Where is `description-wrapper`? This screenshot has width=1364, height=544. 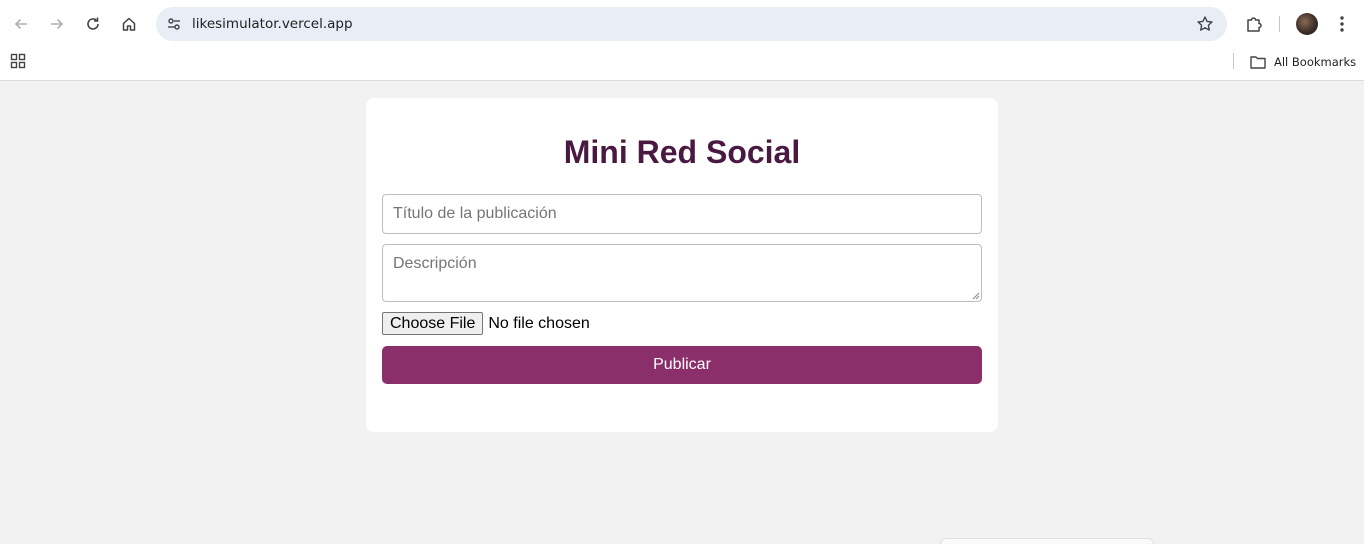 description-wrapper is located at coordinates (682, 273).